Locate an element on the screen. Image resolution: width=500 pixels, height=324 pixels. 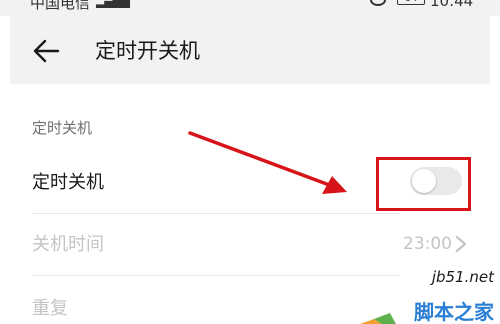
watermark: jb51.net 脚本之家 is located at coordinates (430, 296).